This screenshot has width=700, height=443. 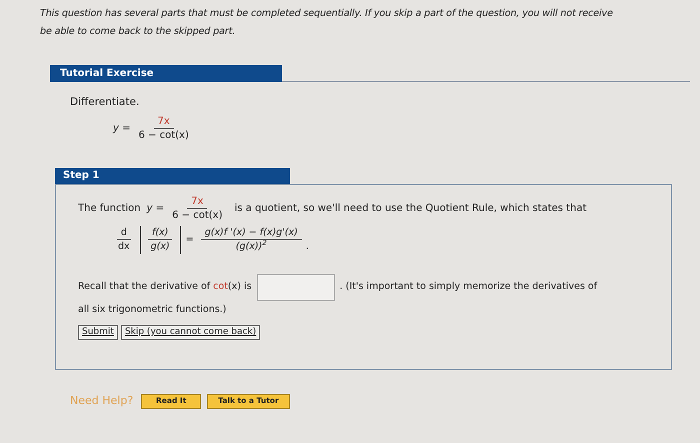 What do you see at coordinates (102, 400) in the screenshot?
I see `help-label: Need Help?` at bounding box center [102, 400].